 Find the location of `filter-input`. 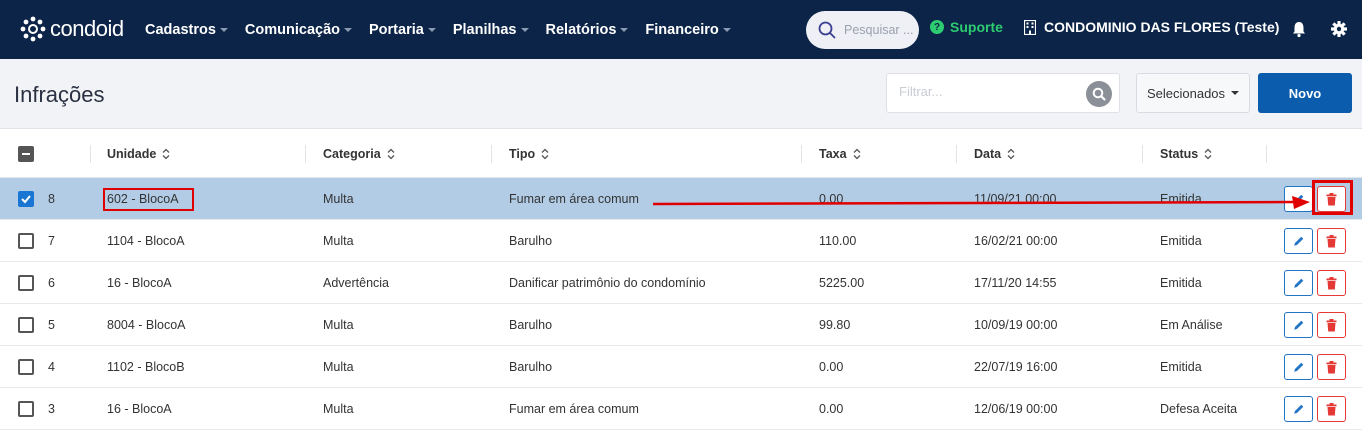

filter-input is located at coordinates (989, 91).